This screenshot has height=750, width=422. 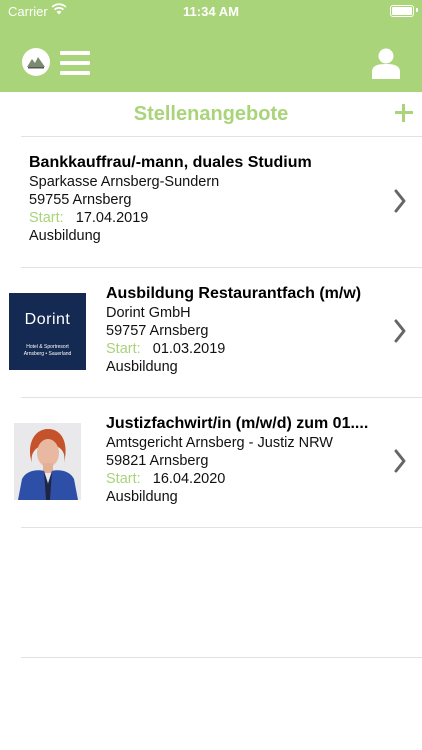 What do you see at coordinates (386, 63) in the screenshot?
I see `user-profile-icon` at bounding box center [386, 63].